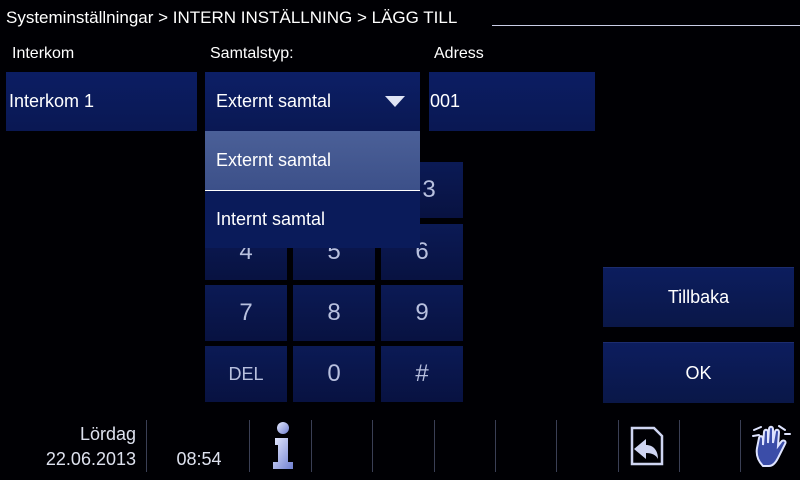 This screenshot has width=800, height=480. Describe the element at coordinates (52, 101) in the screenshot. I see `intercom-value: Interkom 1` at that location.